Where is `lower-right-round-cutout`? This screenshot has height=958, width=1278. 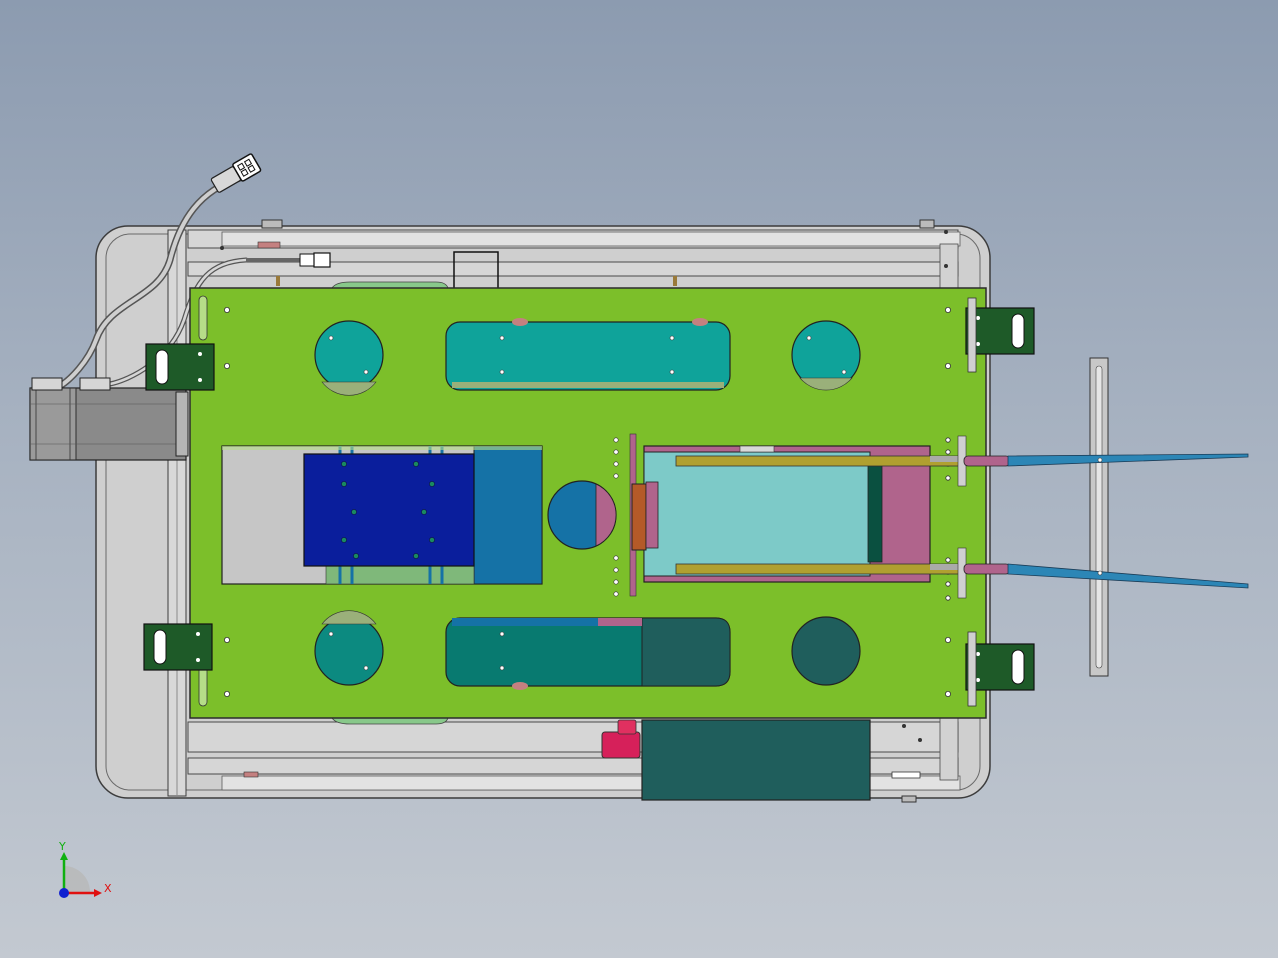
lower-right-round-cutout is located at coordinates (826, 651).